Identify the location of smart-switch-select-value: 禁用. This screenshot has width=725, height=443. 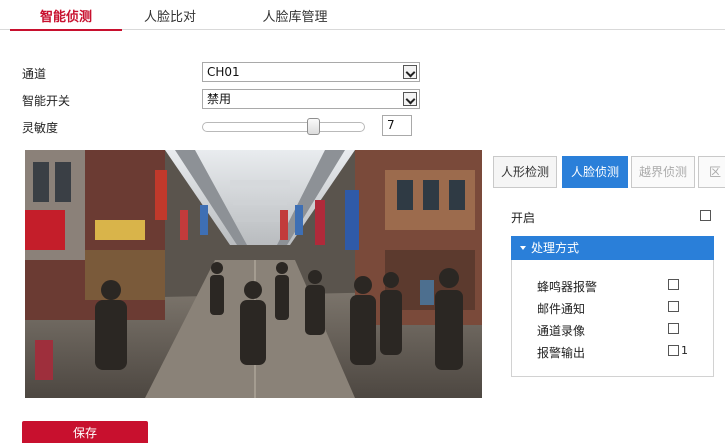
(219, 99).